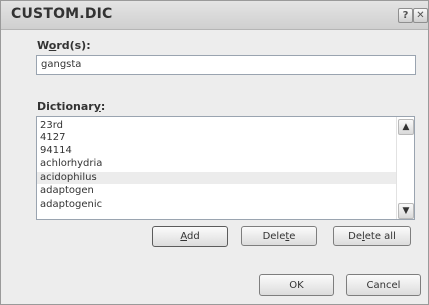  I want to click on scroll-up-arrow-icon: ▲, so click(406, 127).